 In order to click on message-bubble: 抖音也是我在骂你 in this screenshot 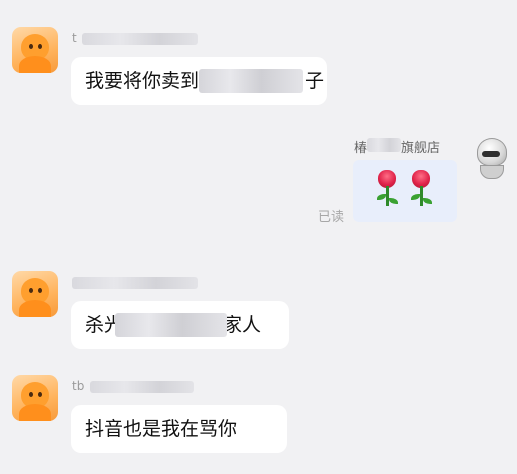, I will do `click(179, 429)`.